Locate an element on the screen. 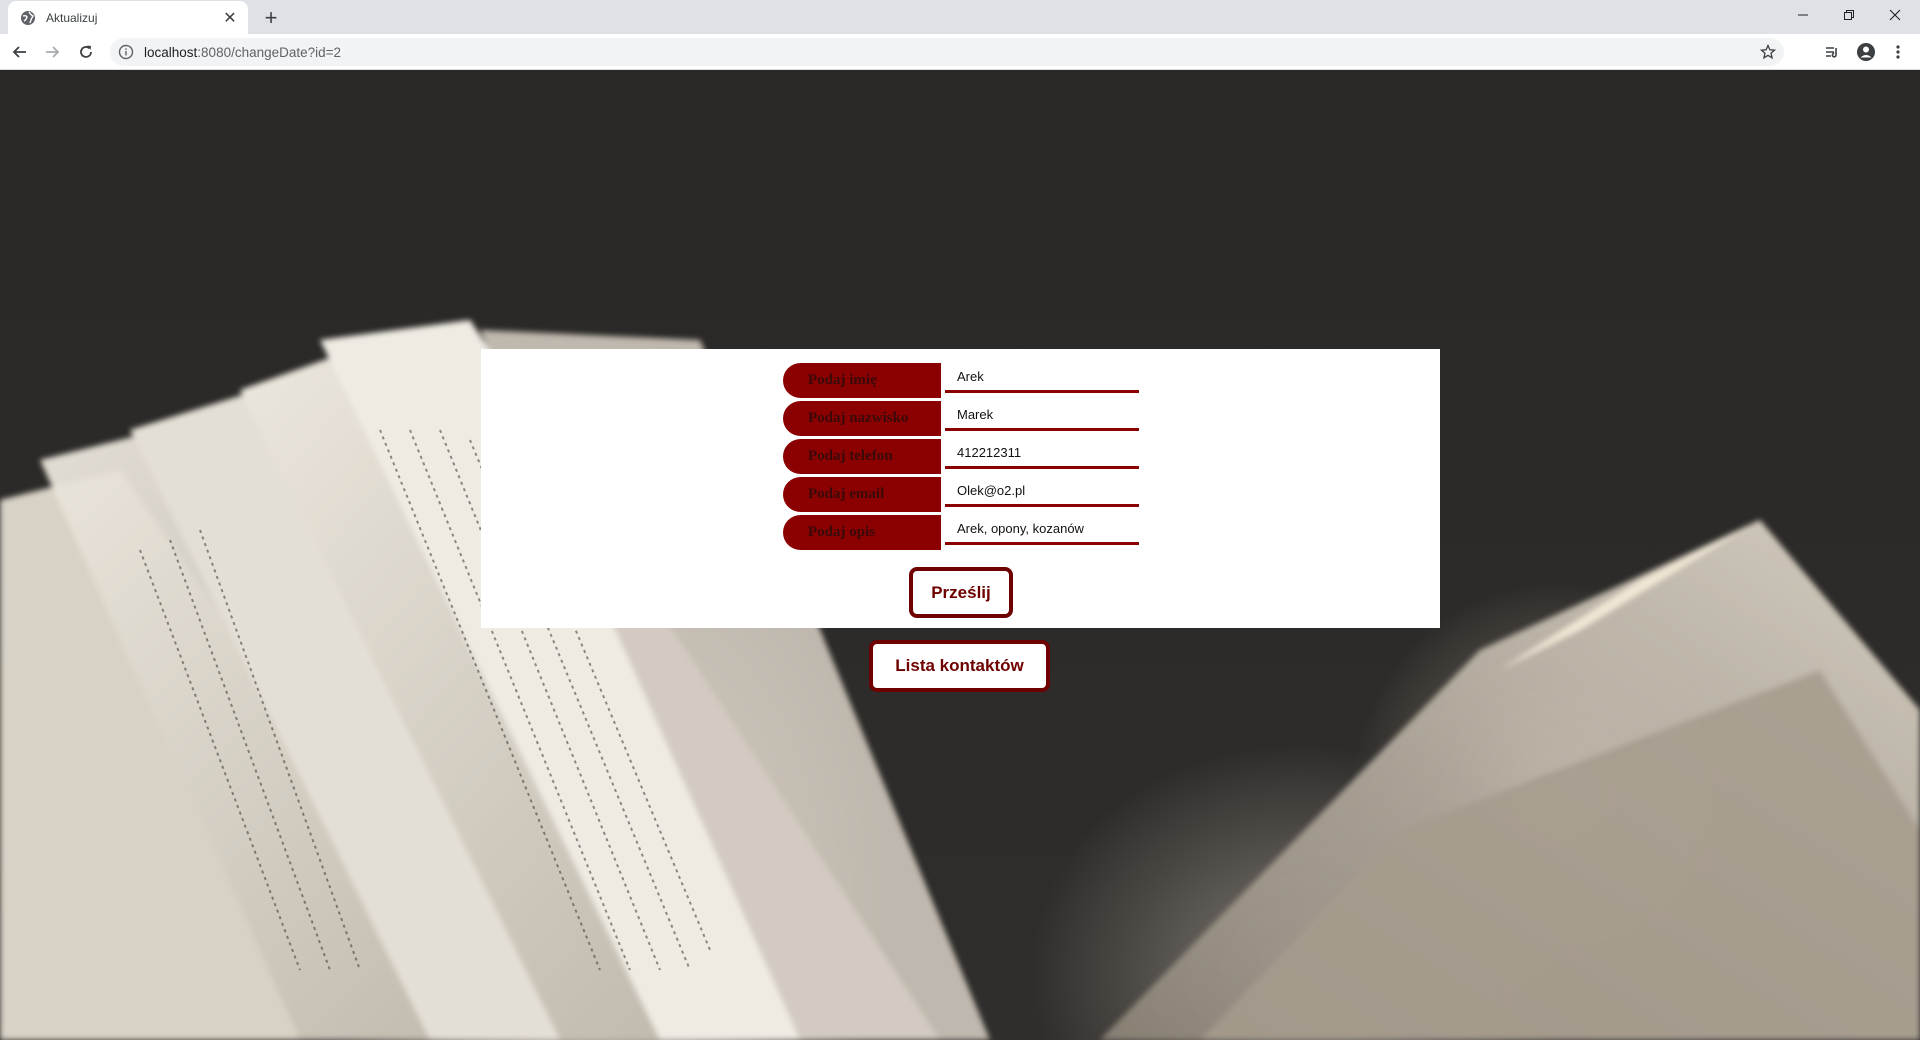 The image size is (1920, 1040). first-name-input is located at coordinates (1042, 378).